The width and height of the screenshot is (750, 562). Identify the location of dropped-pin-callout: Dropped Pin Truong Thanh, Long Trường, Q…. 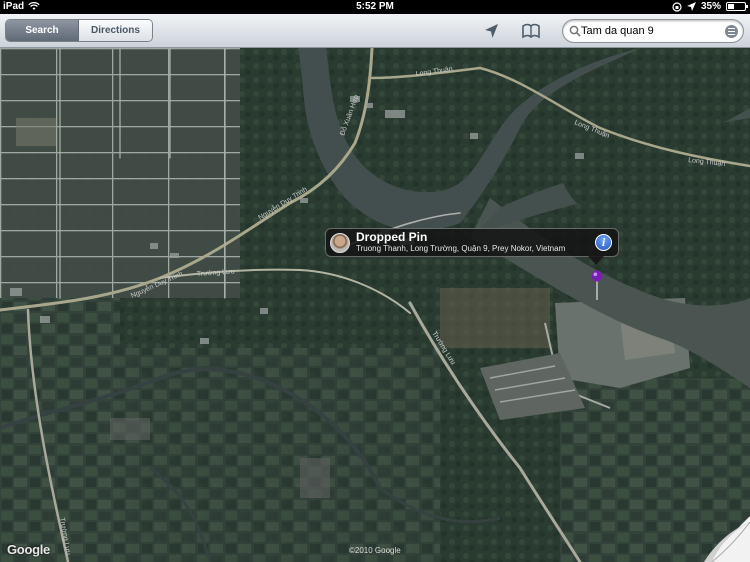
(472, 246).